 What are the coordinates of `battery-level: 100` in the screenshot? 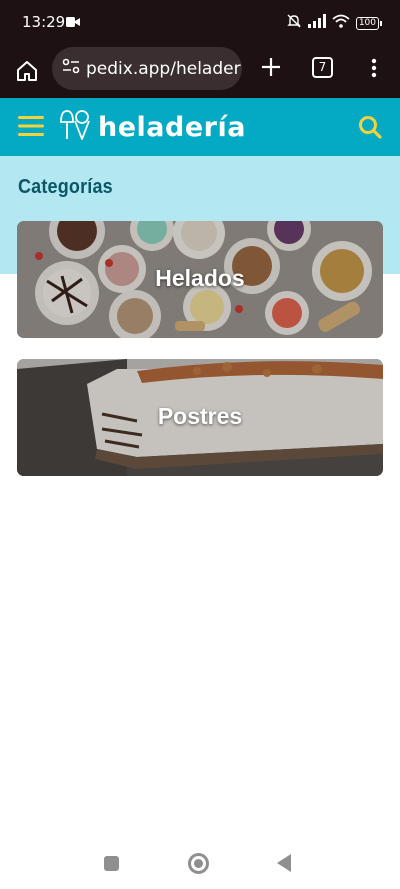 It's located at (367, 23).